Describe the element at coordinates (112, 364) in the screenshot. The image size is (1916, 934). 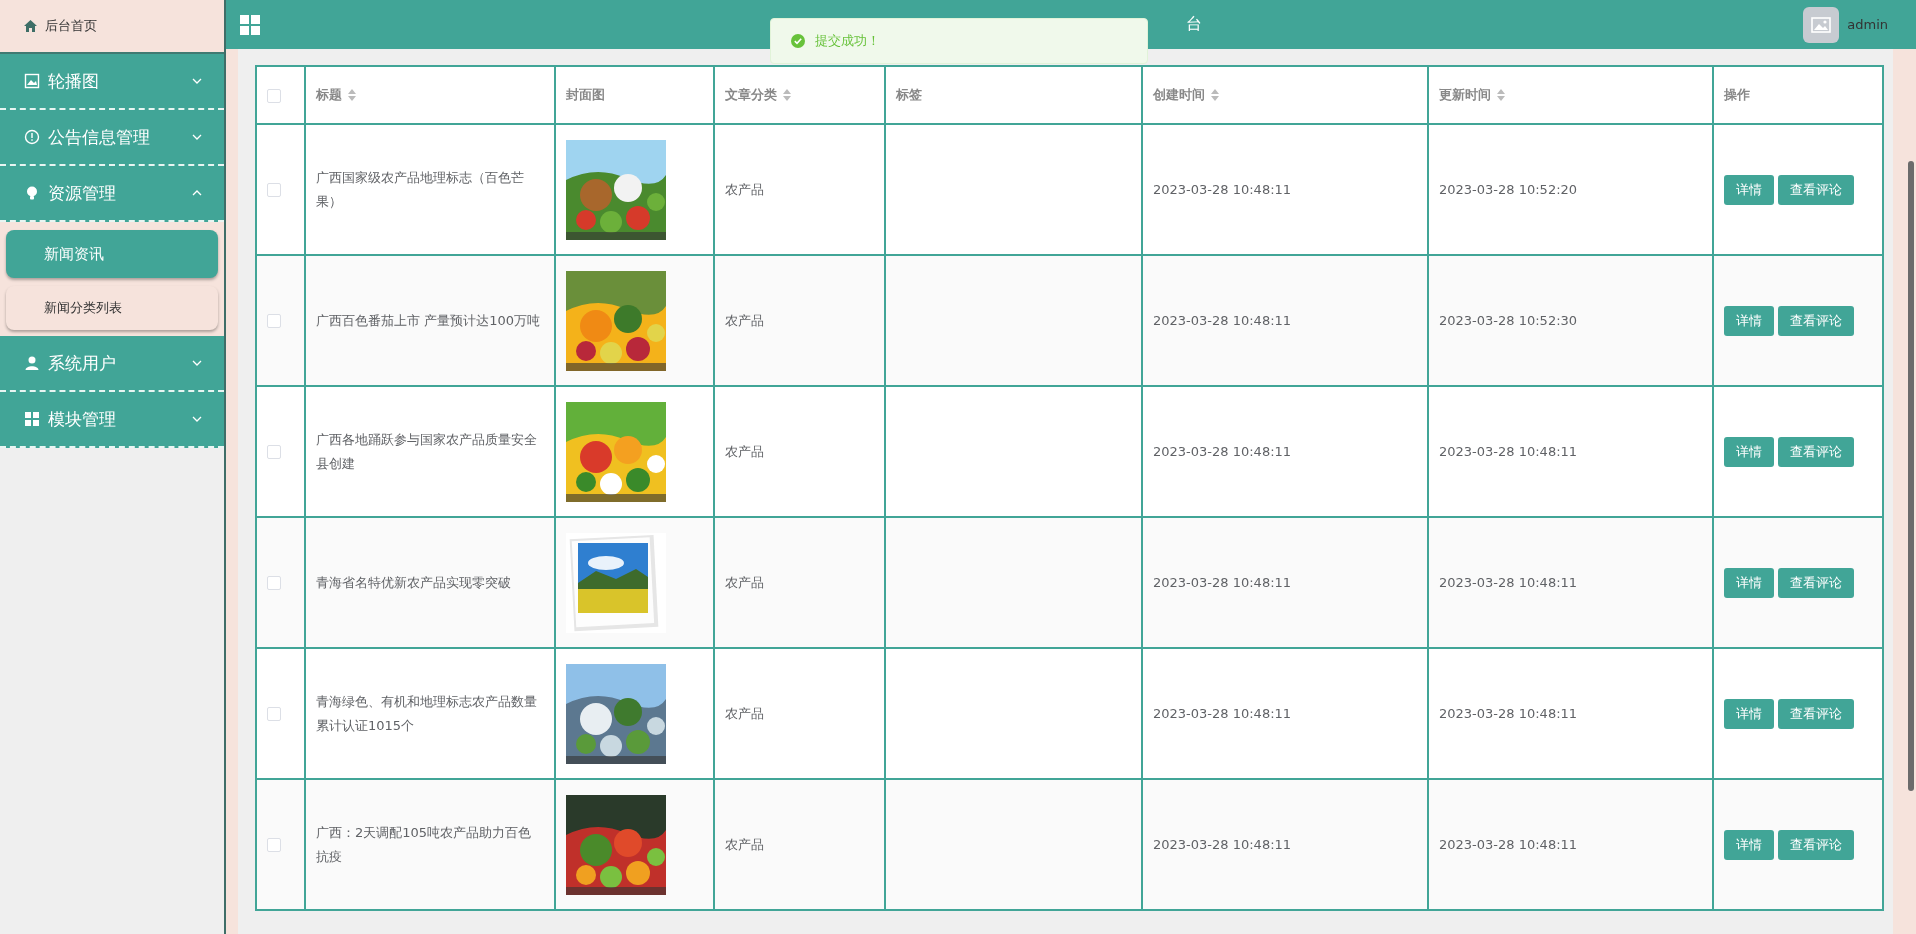
I see `sidebar-menu-item: 系统用户` at that location.